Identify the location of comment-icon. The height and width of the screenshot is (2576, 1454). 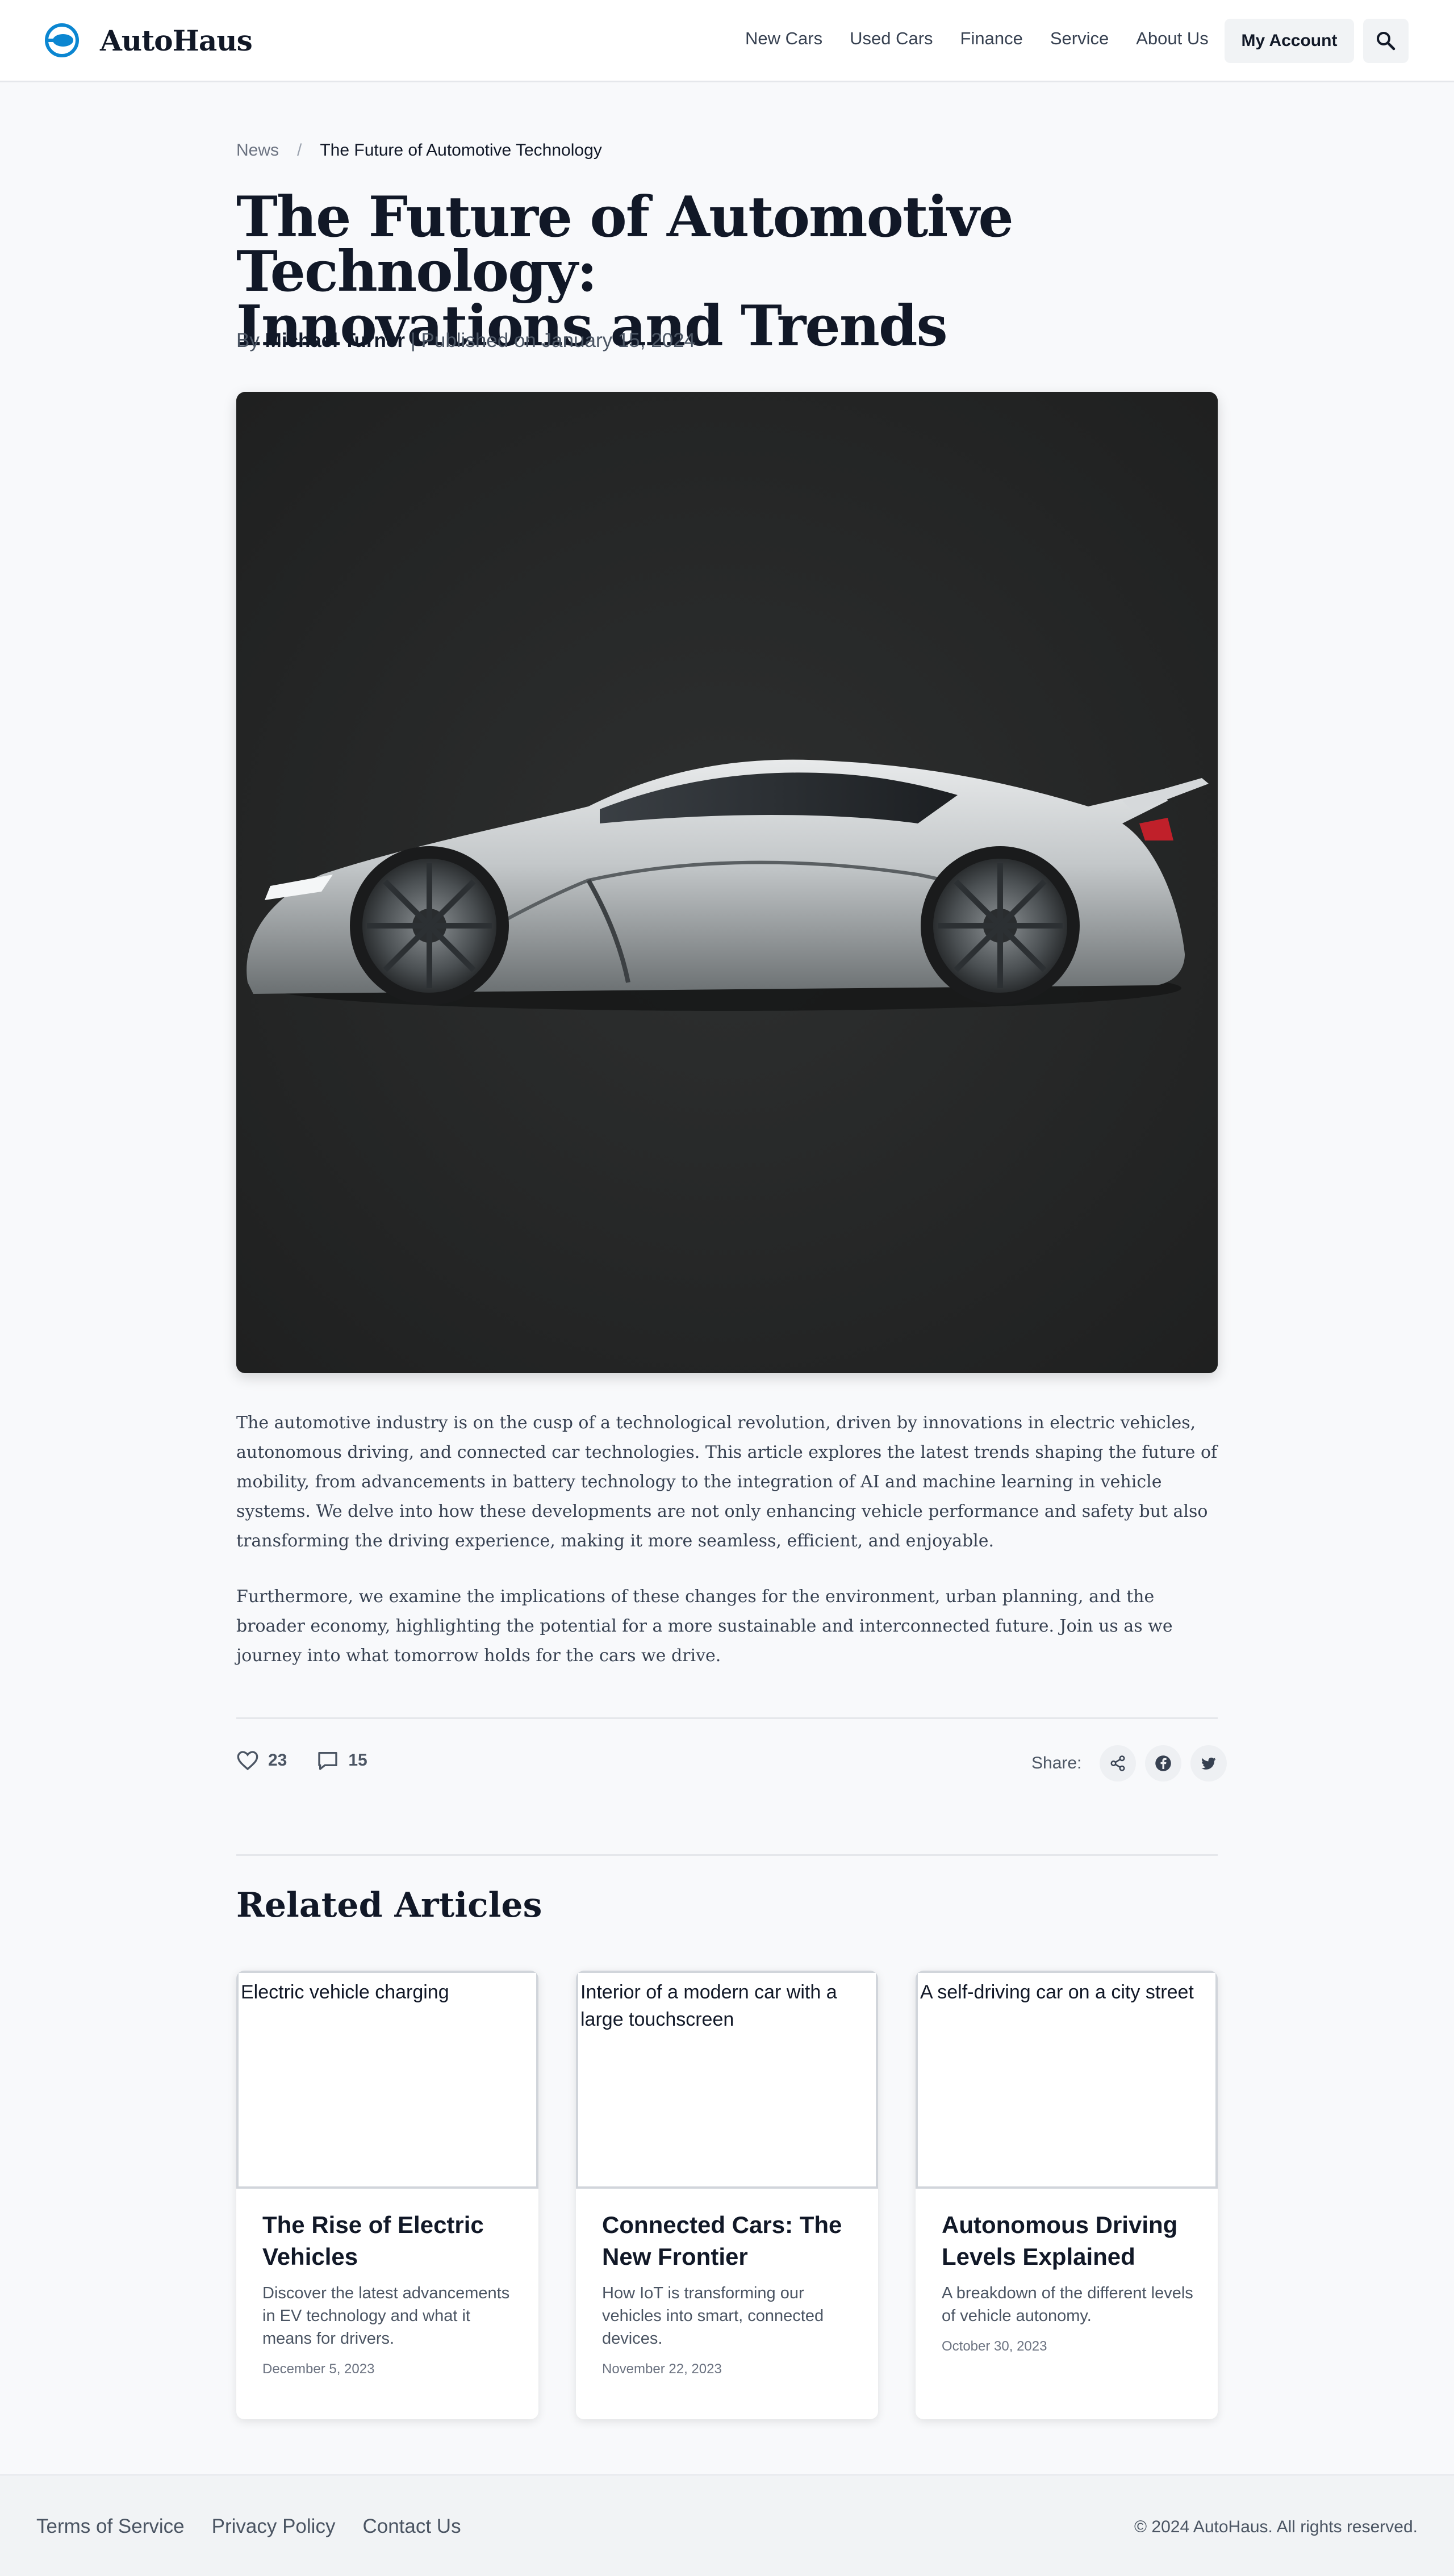
(327, 1760).